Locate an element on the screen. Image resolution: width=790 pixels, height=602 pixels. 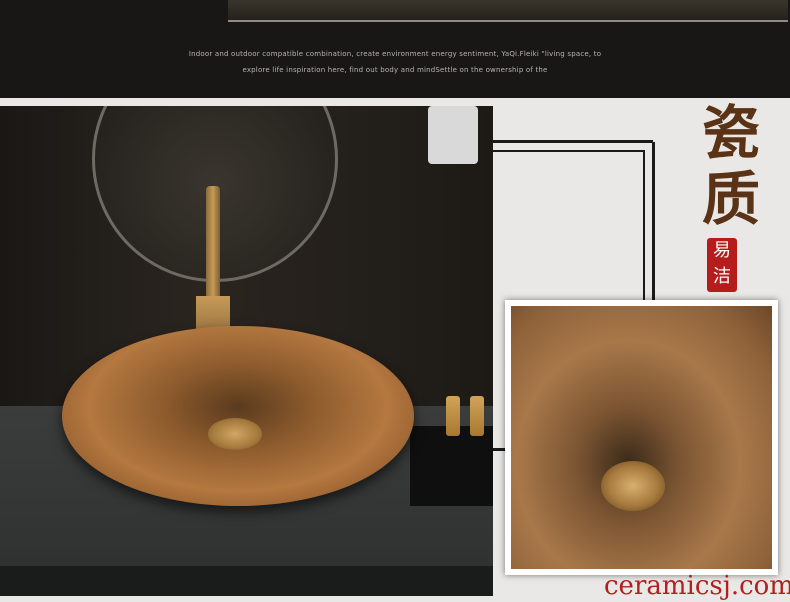
basin-drain is located at coordinates (235, 434).